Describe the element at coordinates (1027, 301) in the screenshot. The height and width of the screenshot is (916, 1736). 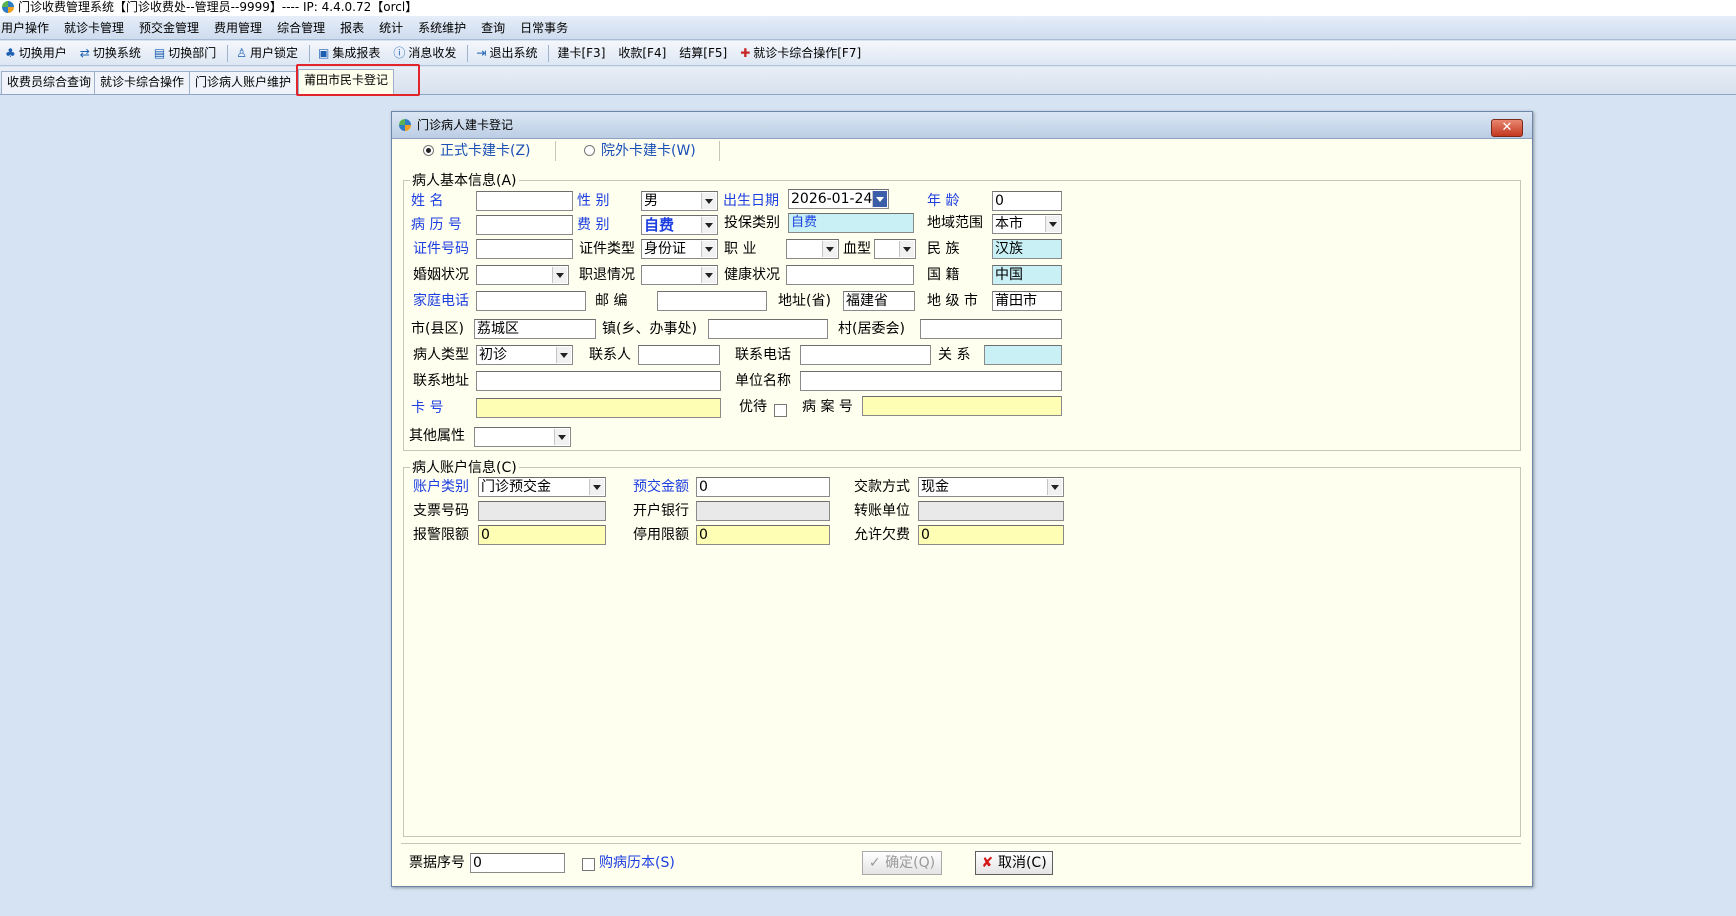
I see `city-input: 莆田市` at that location.